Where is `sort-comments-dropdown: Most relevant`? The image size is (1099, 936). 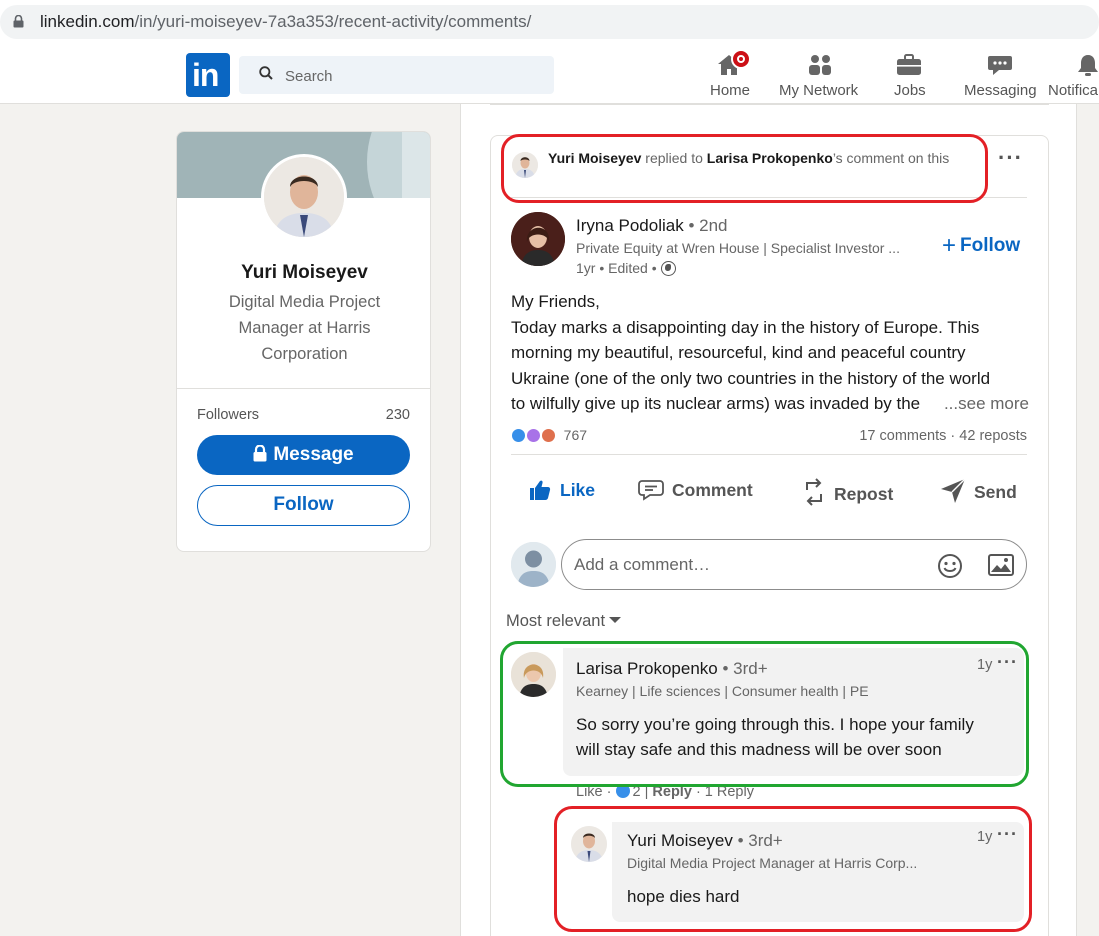
sort-comments-dropdown: Most relevant is located at coordinates (564, 621).